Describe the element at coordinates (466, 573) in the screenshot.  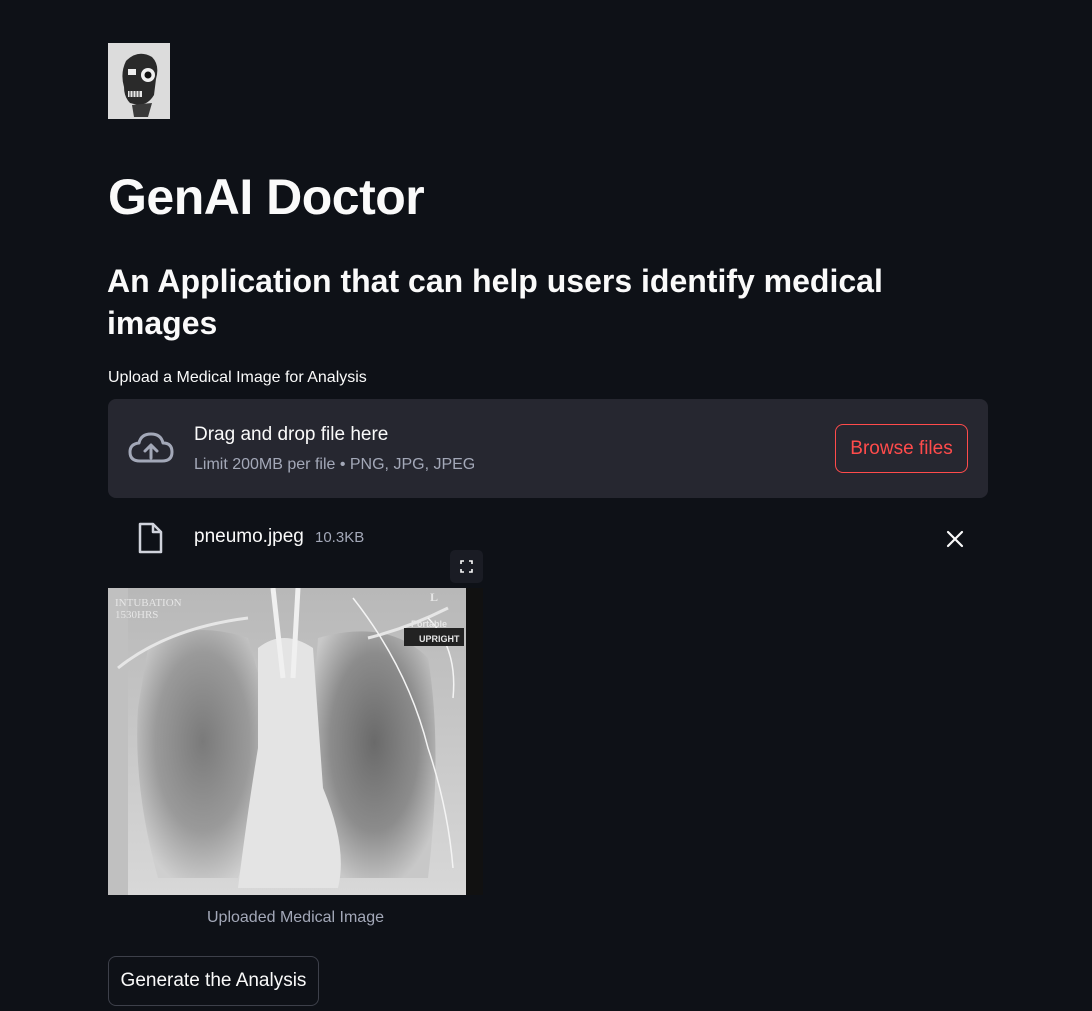
I see `fullscreen-icon` at that location.